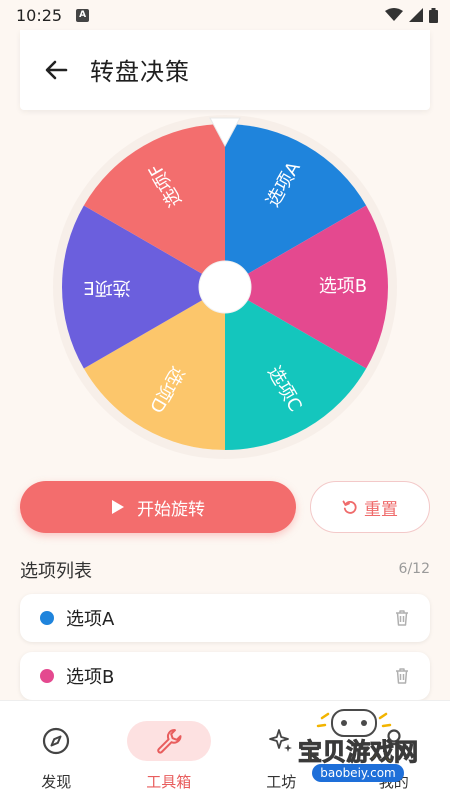  What do you see at coordinates (416, 15) in the screenshot?
I see `signal-icon` at bounding box center [416, 15].